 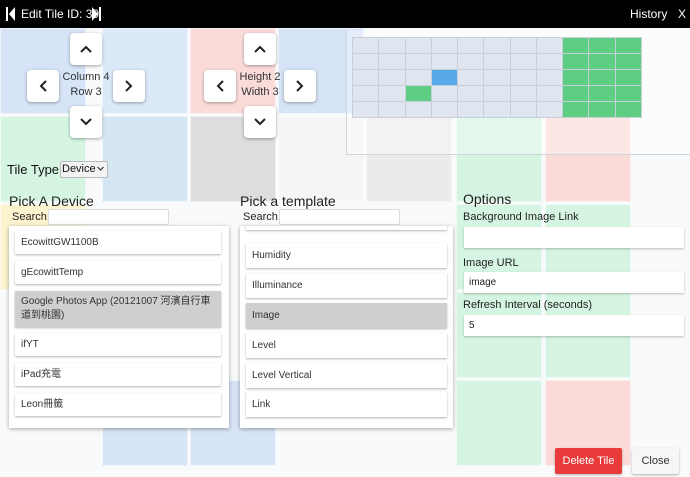 What do you see at coordinates (345, 14) in the screenshot?
I see `title-bar: Edit Tile ID: 39 History X` at bounding box center [345, 14].